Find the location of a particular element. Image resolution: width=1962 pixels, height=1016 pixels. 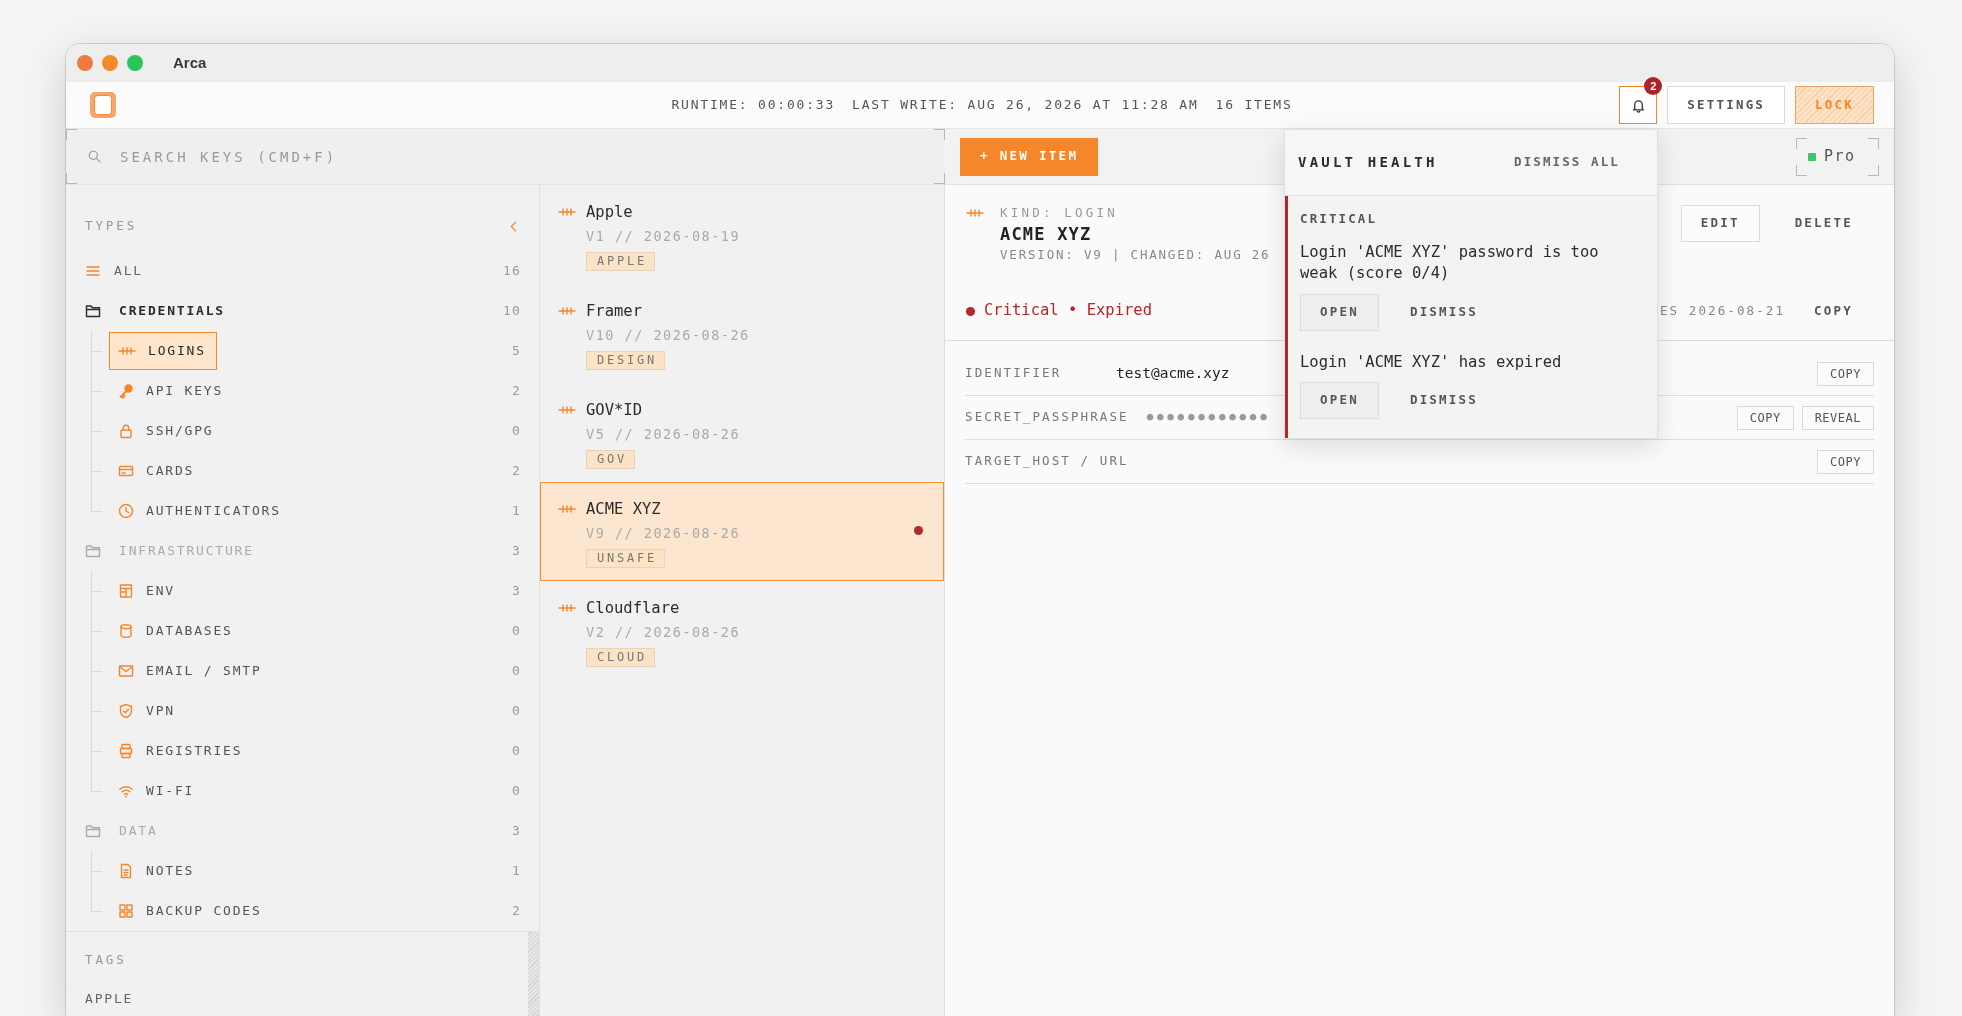

item-count: 10 is located at coordinates (511, 311).